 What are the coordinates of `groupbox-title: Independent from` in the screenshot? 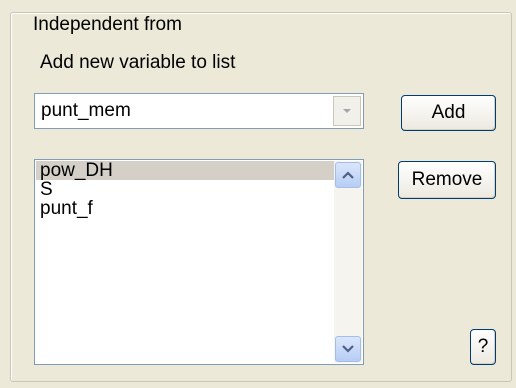 It's located at (107, 25).